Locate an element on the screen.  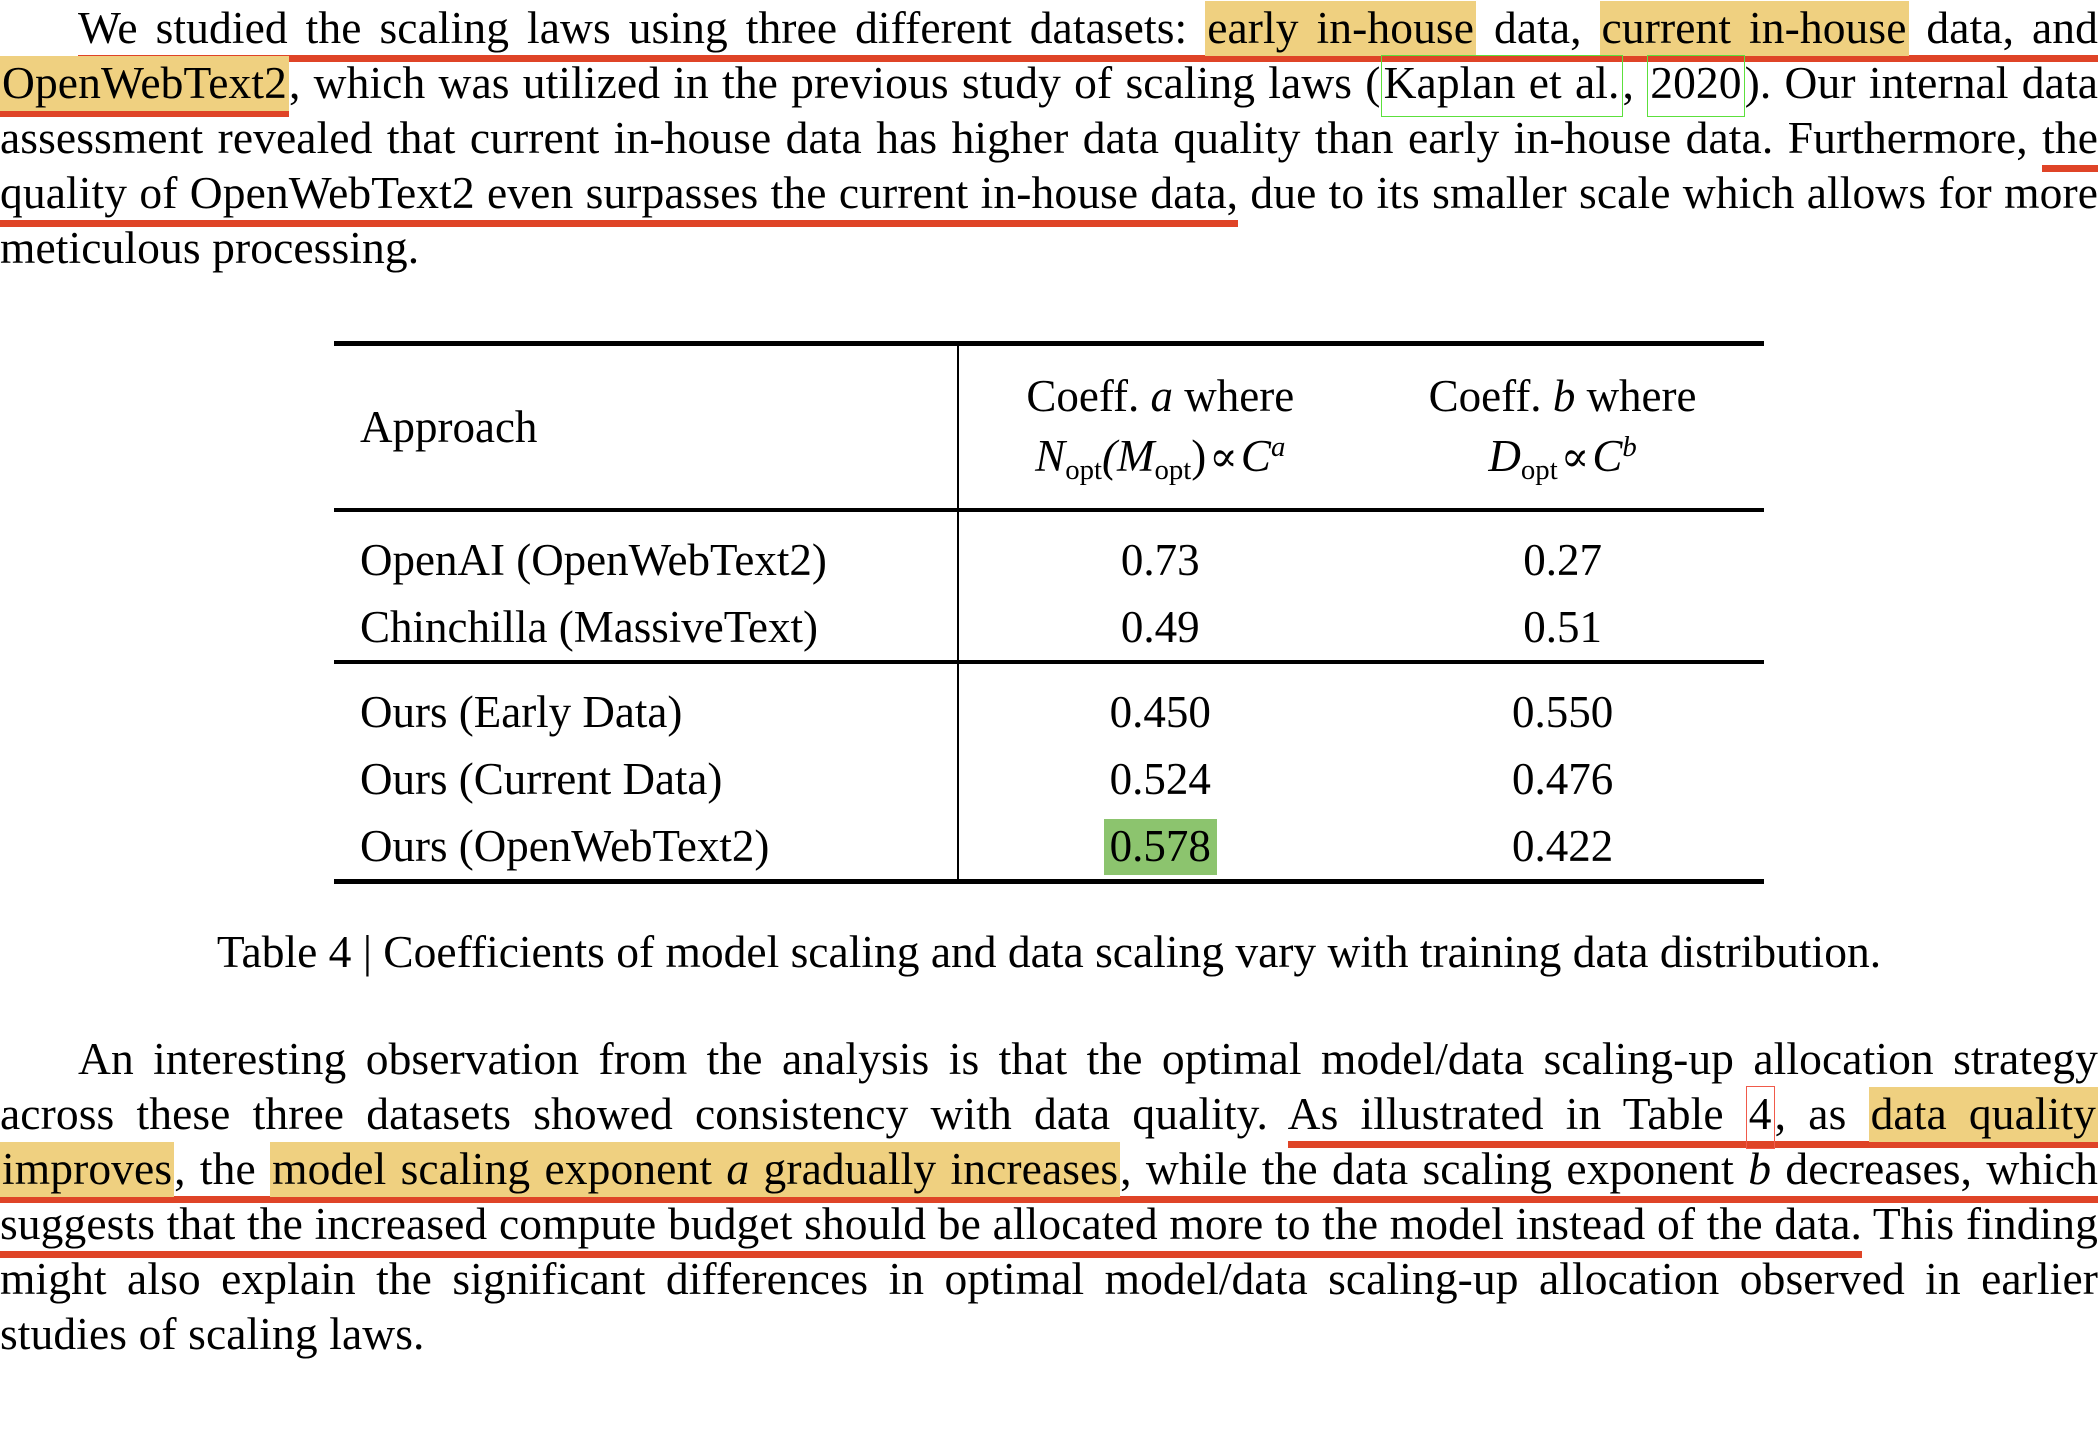
table-row: OpenAI (OpenWebText2) 0.73 0.27 is located at coordinates (1049, 551).